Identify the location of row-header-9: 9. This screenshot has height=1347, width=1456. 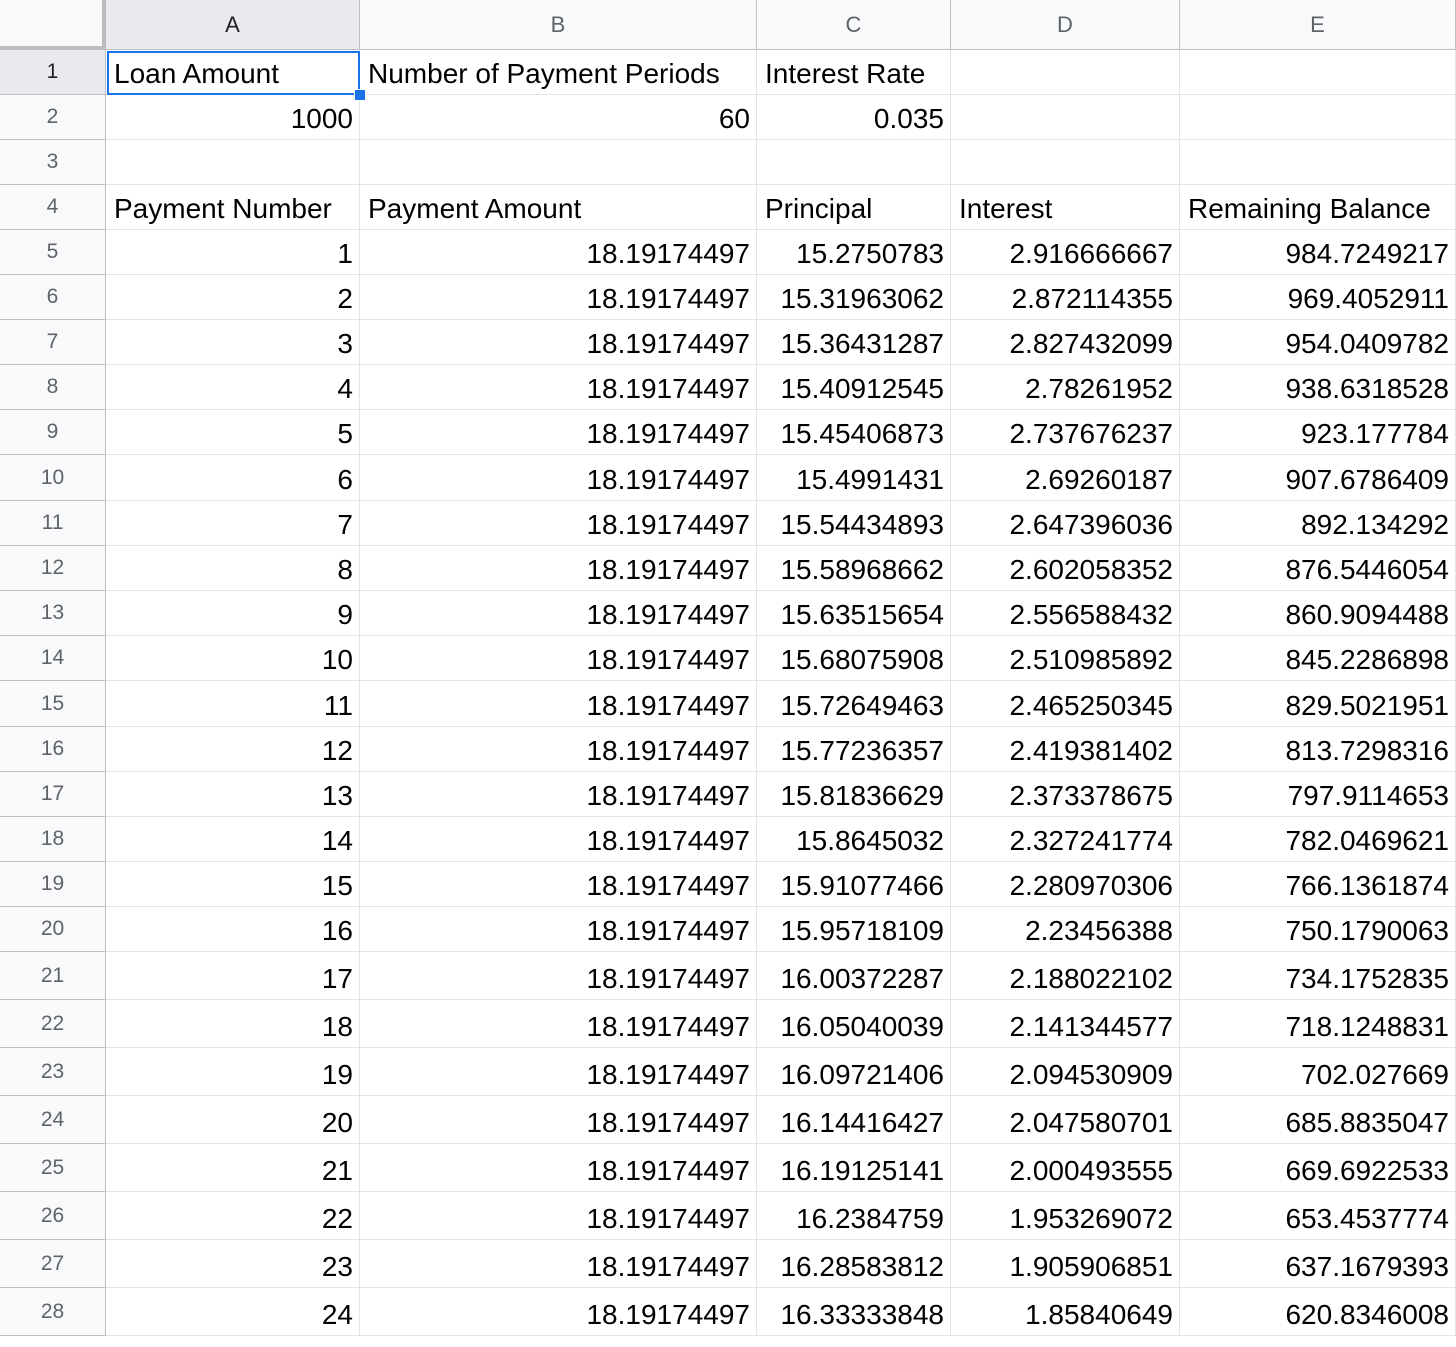
(53, 432).